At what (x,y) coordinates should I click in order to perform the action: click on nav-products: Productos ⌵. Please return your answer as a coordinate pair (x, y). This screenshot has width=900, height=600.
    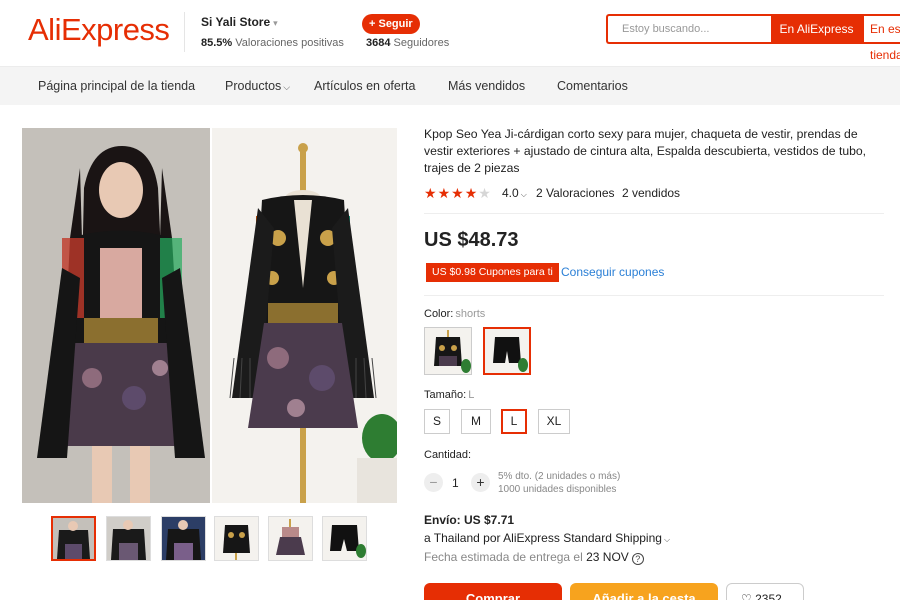
    Looking at the image, I should click on (257, 86).